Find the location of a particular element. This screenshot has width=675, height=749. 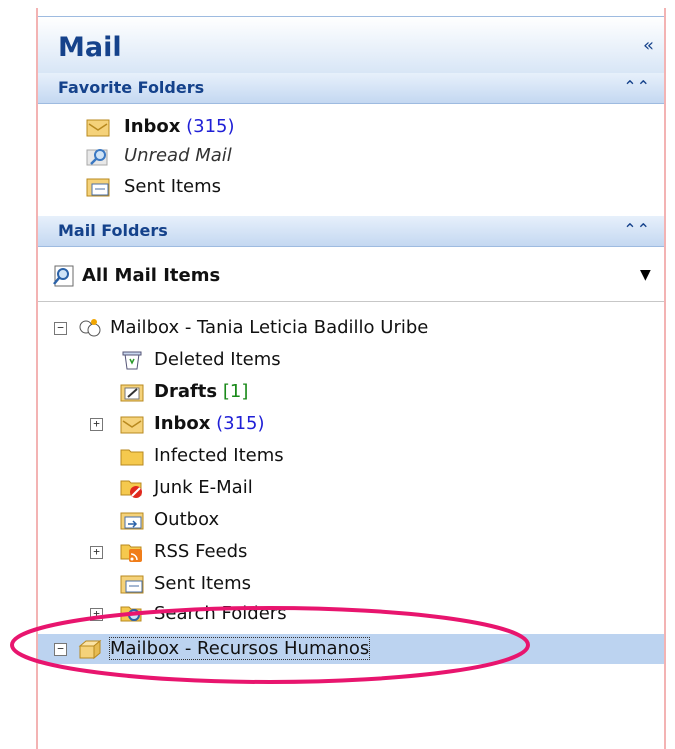

highlight-ellipse is located at coordinates (270, 645).